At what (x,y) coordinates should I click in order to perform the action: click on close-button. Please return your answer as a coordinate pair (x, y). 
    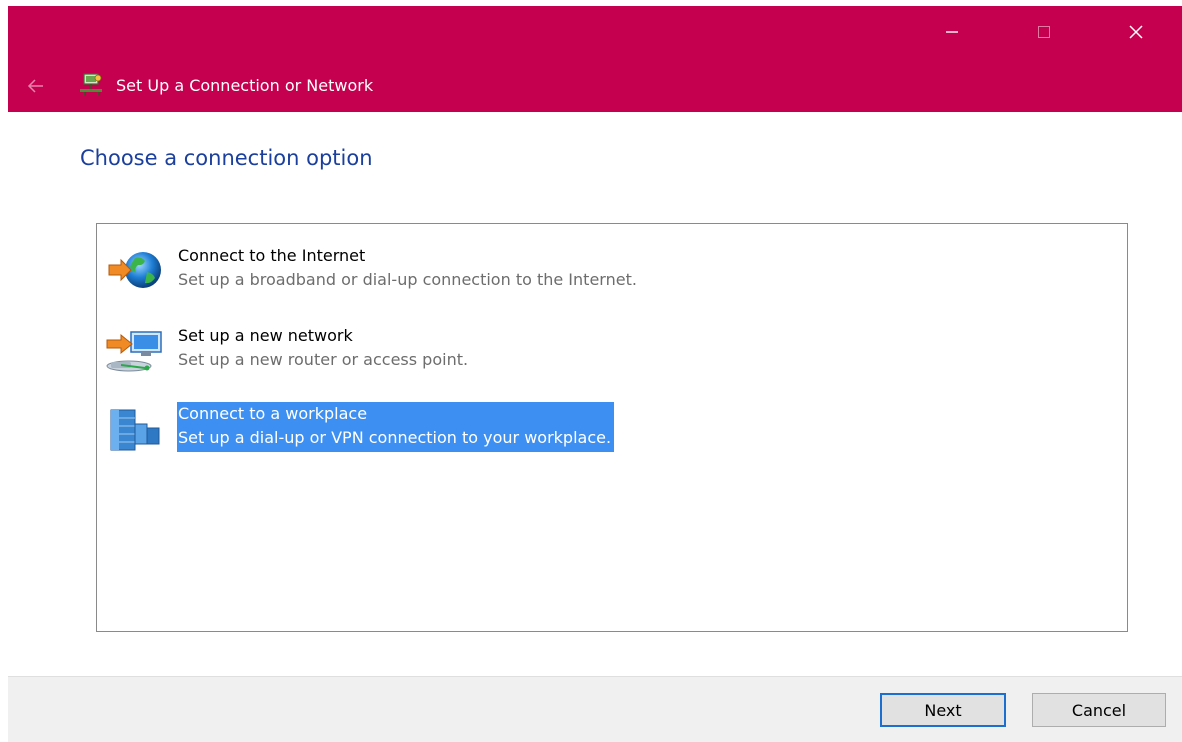
    Looking at the image, I should click on (1136, 32).